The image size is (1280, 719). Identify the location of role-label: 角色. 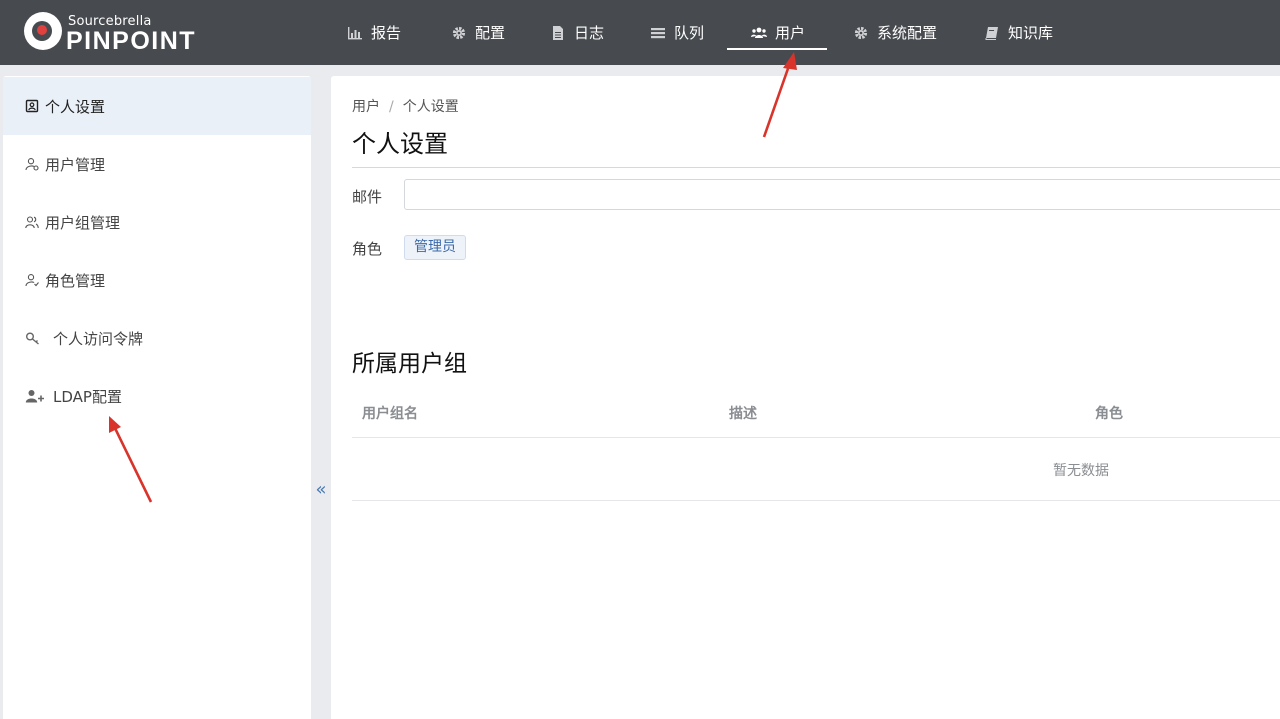
(367, 249).